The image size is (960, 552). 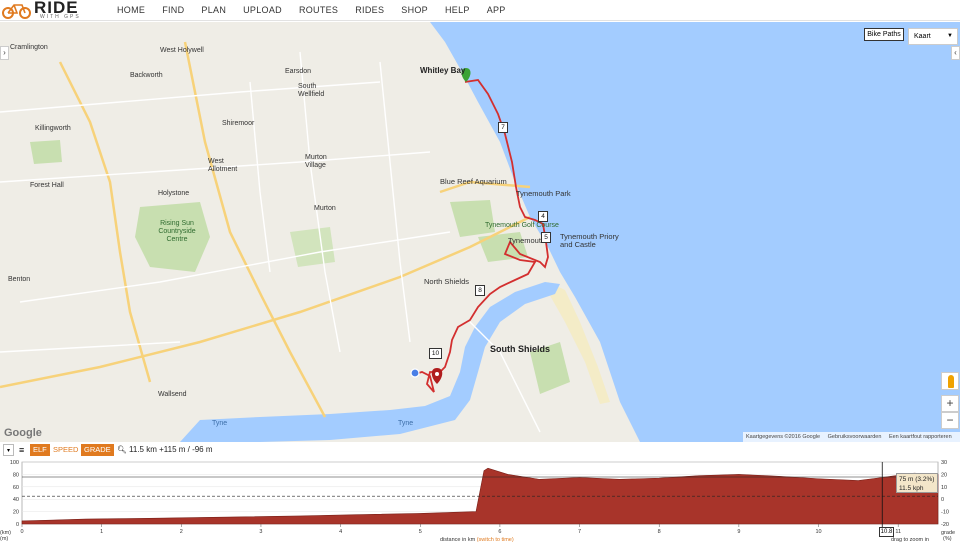 What do you see at coordinates (21, 450) in the screenshot?
I see `menu-icon: ≡` at bounding box center [21, 450].